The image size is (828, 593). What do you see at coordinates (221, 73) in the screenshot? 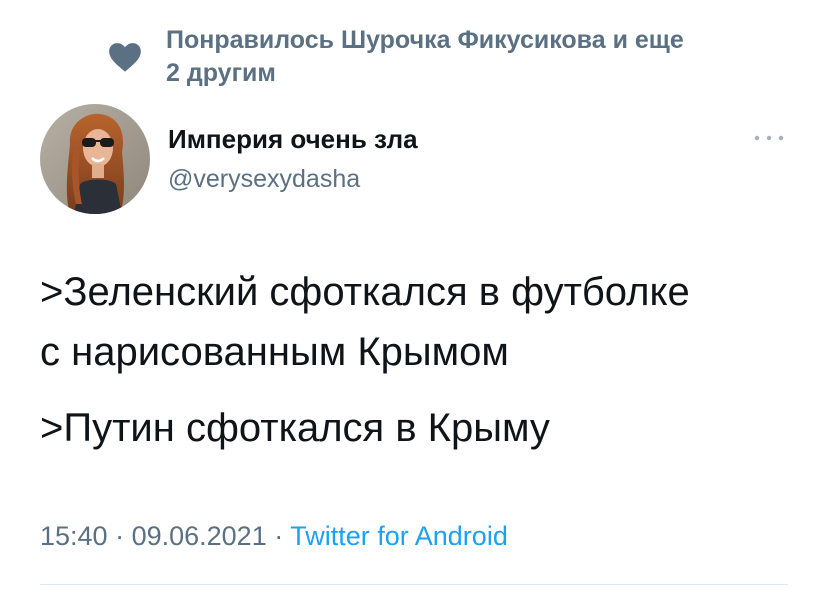
I see `liked-by-line-2: 2 другим` at bounding box center [221, 73].